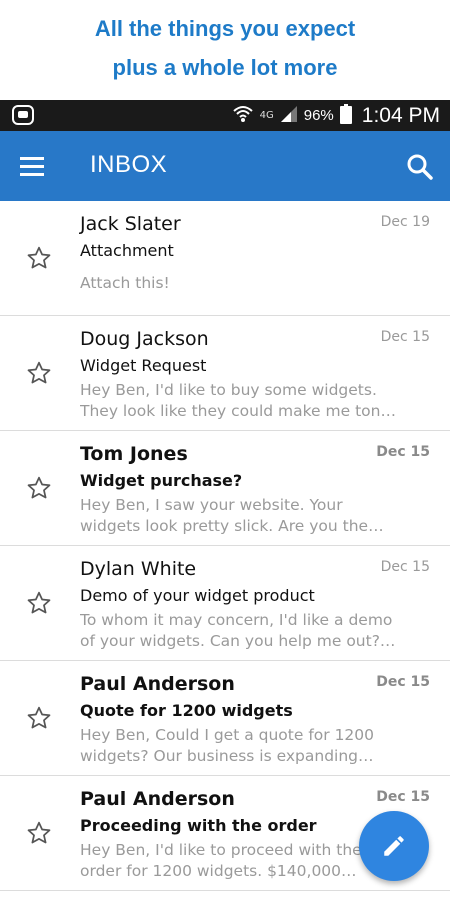 The height and width of the screenshot is (900, 450). I want to click on compose-button, so click(394, 846).